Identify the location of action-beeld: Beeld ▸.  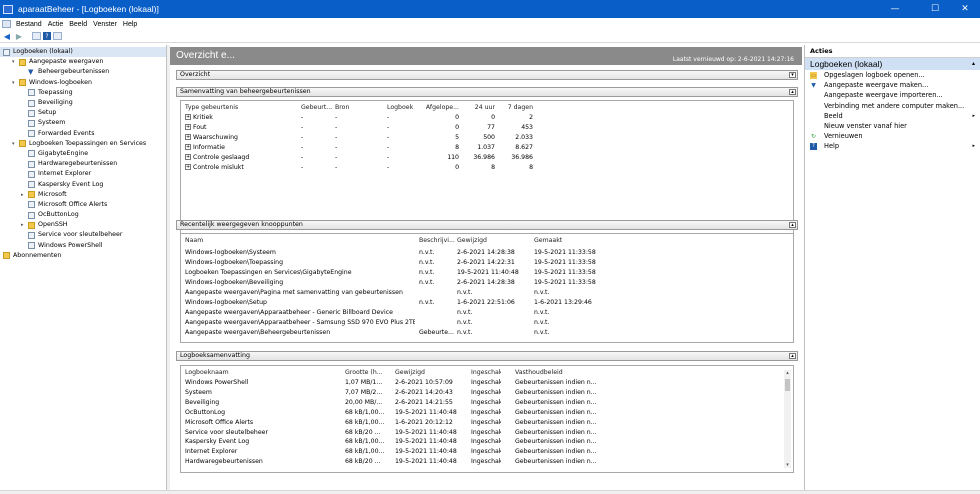
(892, 116).